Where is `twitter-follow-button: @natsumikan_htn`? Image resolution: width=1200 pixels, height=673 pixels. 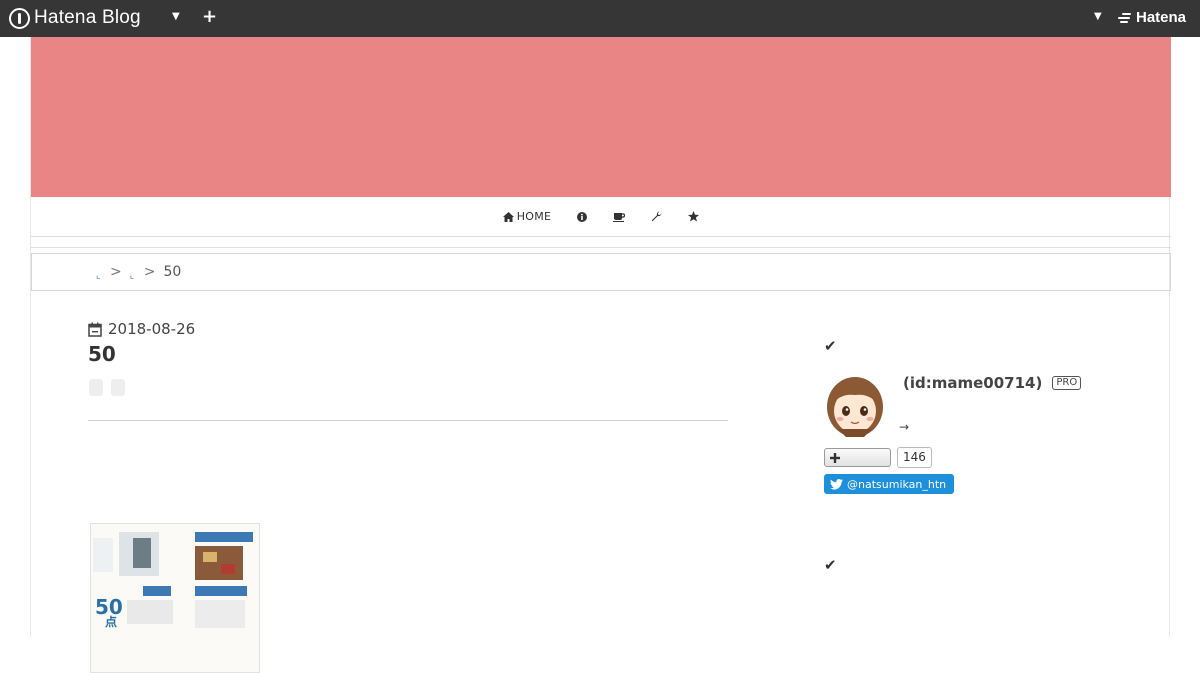
twitter-follow-button: @natsumikan_htn is located at coordinates (889, 484).